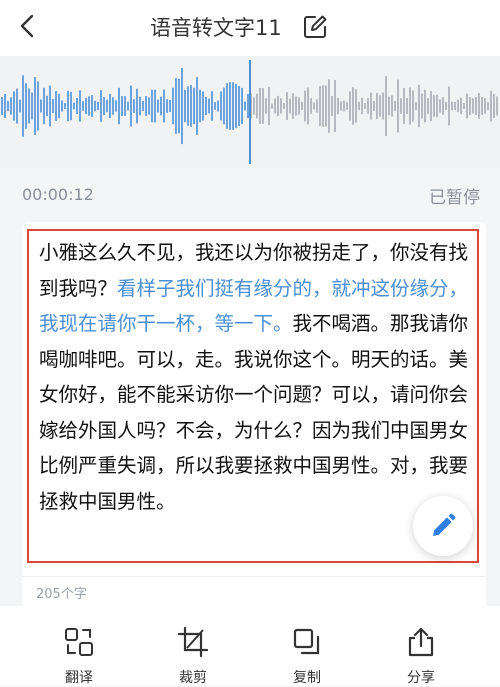 This screenshot has height=687, width=500. I want to click on translate-label: 翻译, so click(79, 678).